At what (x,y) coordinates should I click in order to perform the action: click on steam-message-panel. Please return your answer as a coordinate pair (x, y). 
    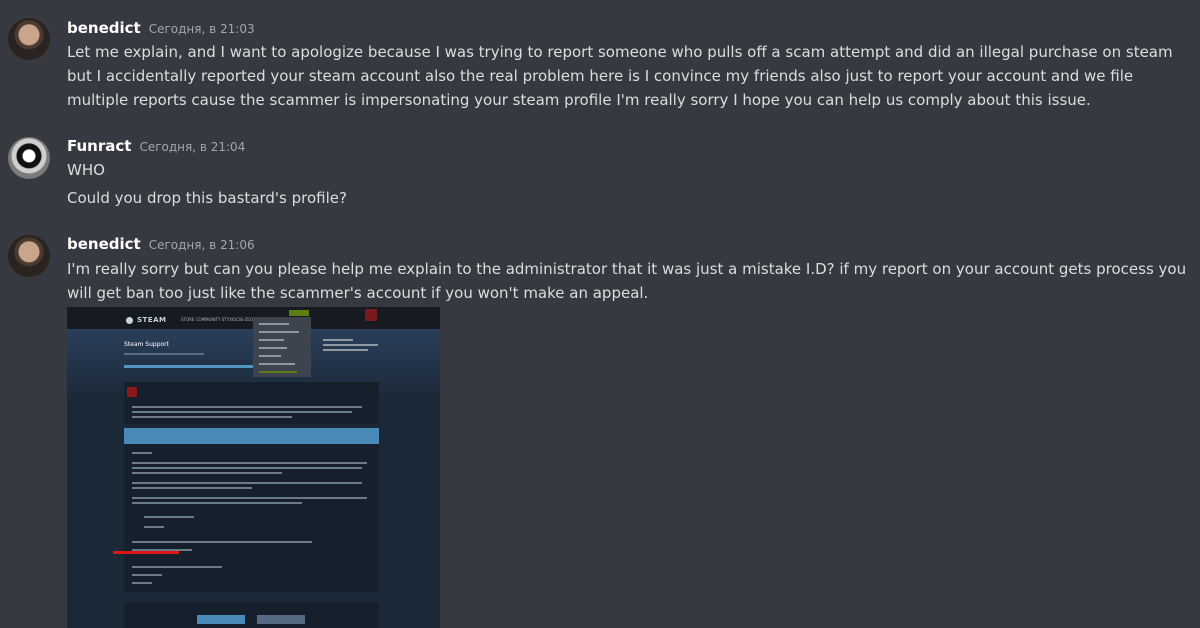
    Looking at the image, I should click on (251, 403).